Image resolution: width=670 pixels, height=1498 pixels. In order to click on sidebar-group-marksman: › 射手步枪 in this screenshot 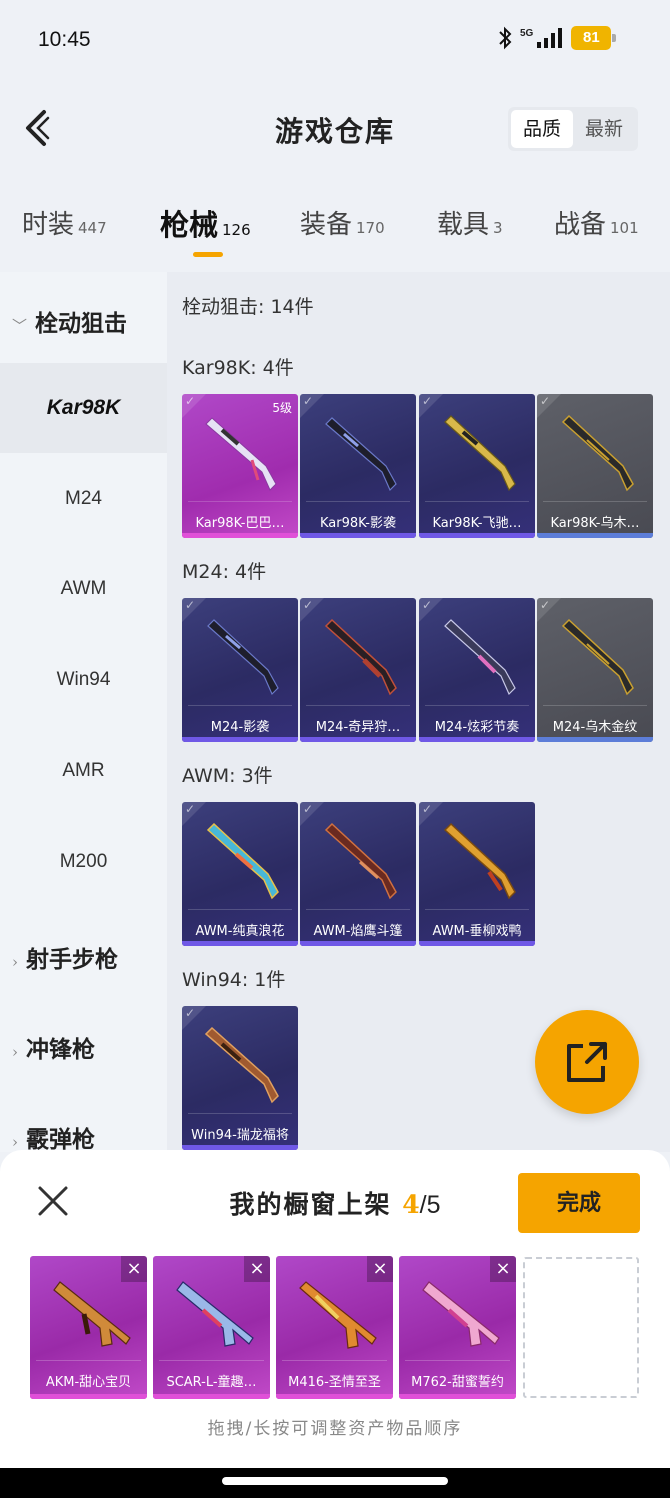, I will do `click(65, 957)`.